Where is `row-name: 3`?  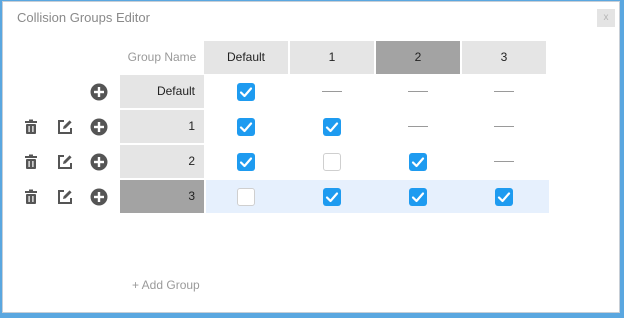 row-name: 3 is located at coordinates (162, 196).